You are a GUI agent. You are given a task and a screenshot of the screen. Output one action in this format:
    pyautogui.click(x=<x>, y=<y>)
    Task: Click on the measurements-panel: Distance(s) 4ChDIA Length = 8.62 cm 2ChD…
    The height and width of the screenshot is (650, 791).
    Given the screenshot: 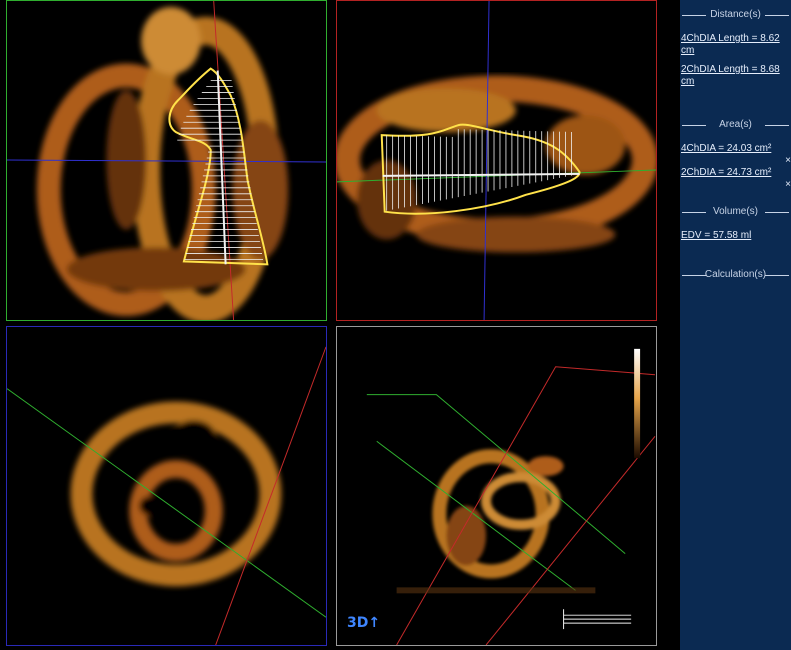 What is the action you would take?
    pyautogui.click(x=735, y=325)
    